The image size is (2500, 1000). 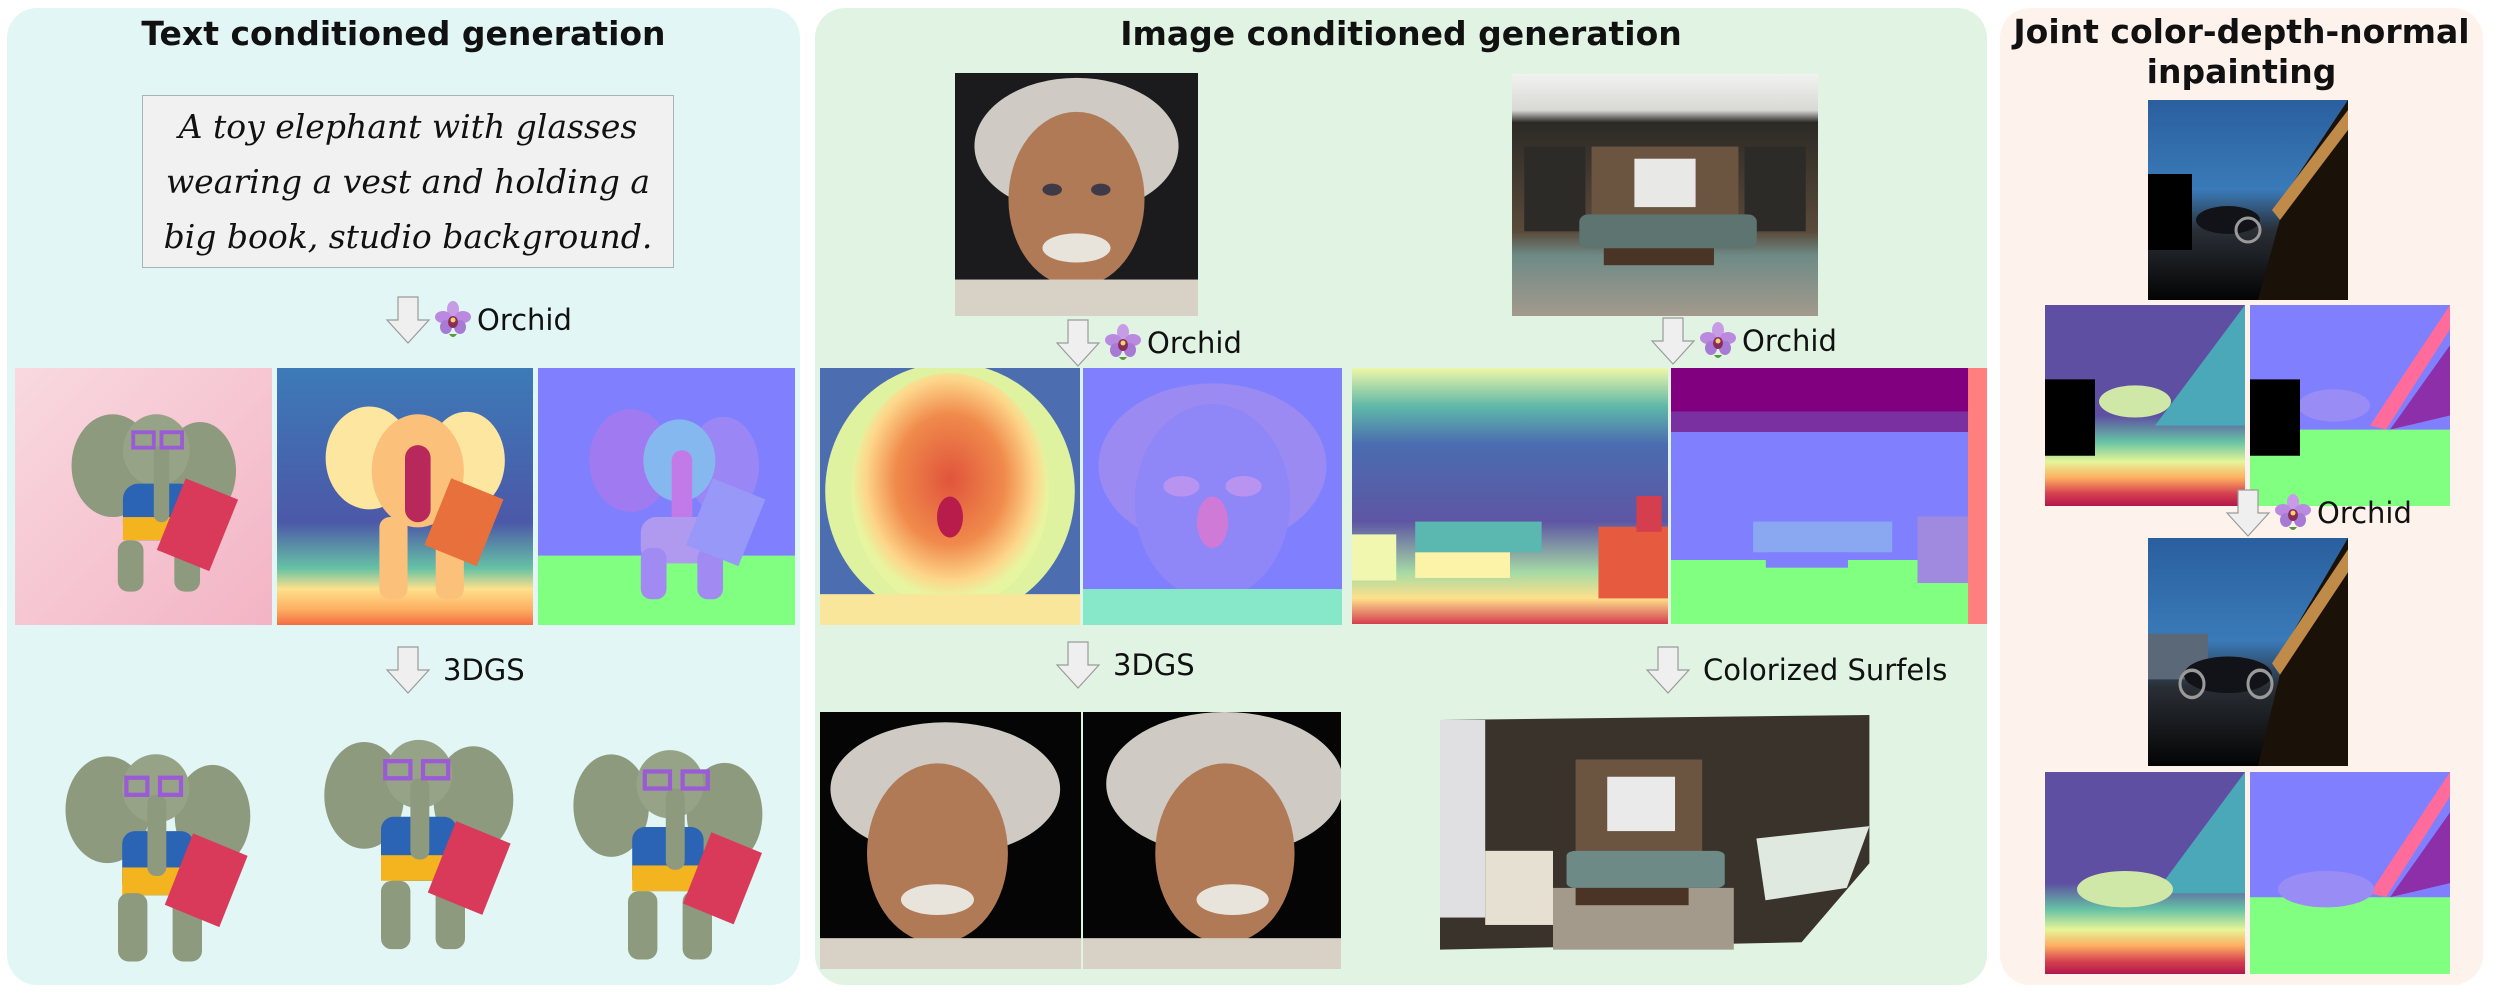 What do you see at coordinates (1076, 194) in the screenshot?
I see `portrait-input-image` at bounding box center [1076, 194].